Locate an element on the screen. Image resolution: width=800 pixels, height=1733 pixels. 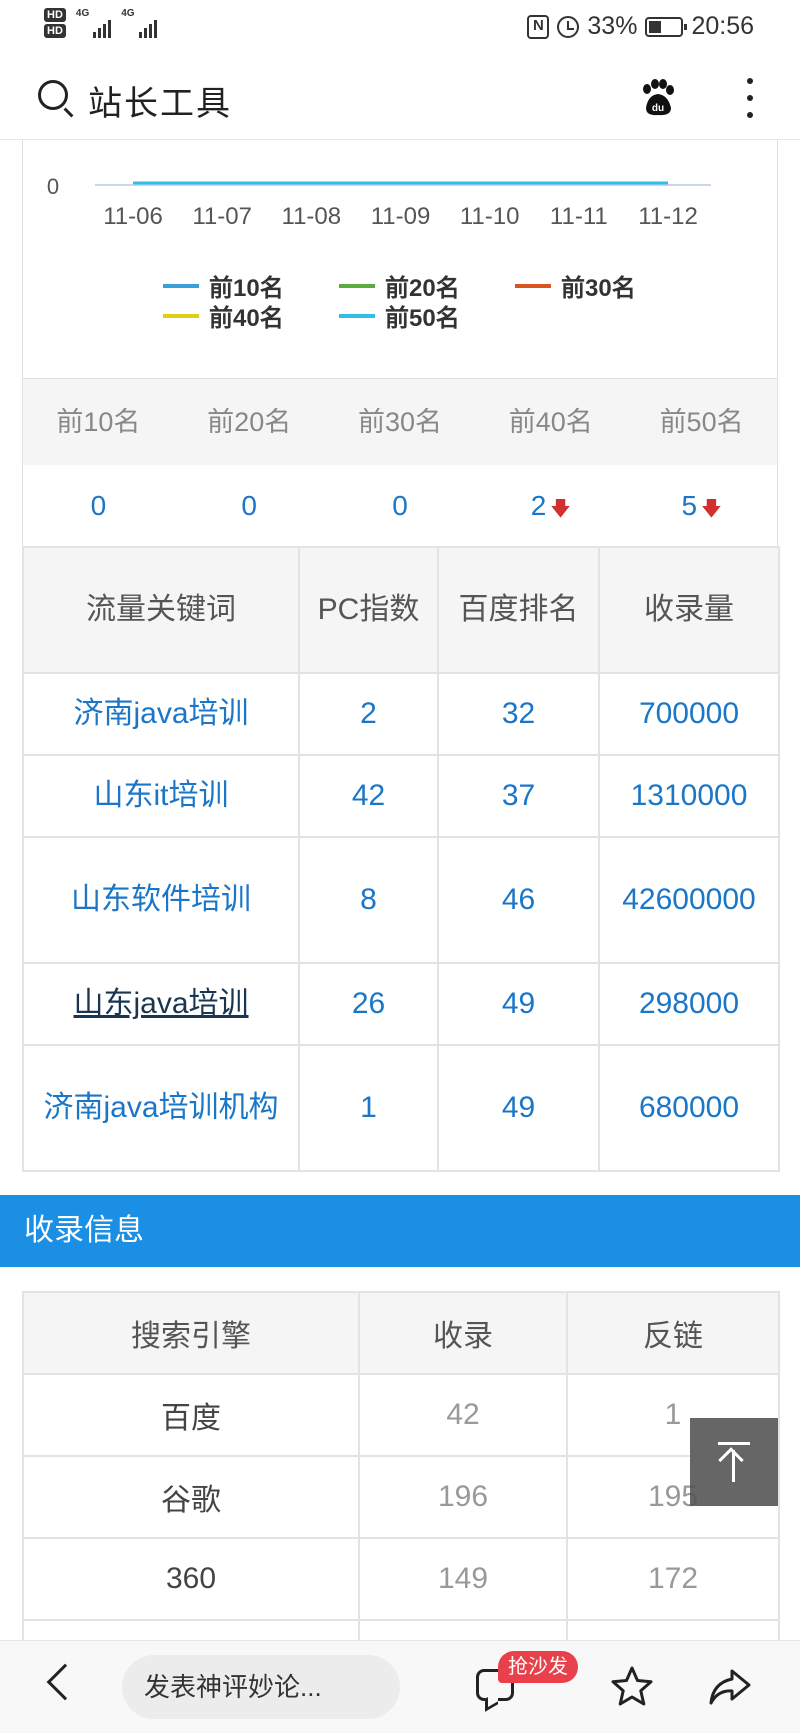
pc-index-cell: 2 is located at coordinates (368, 714).